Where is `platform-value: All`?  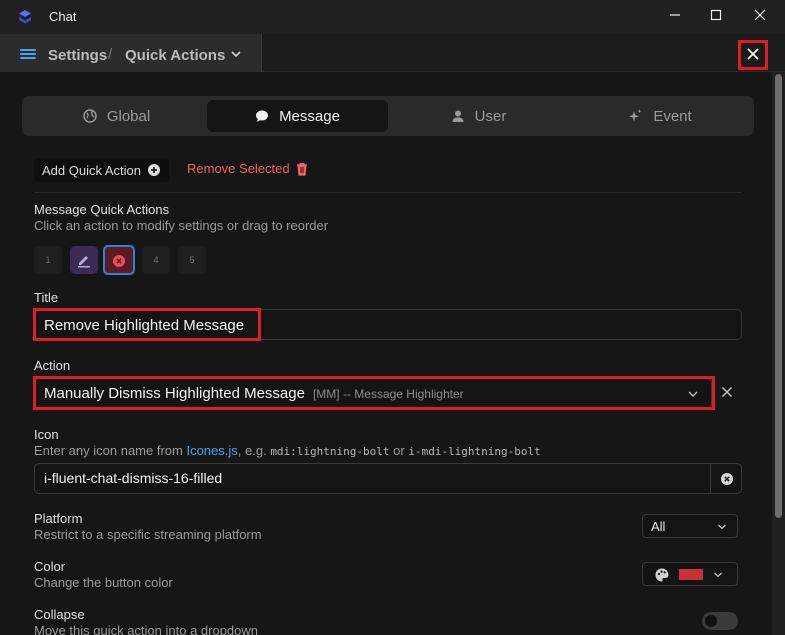 platform-value: All is located at coordinates (658, 526).